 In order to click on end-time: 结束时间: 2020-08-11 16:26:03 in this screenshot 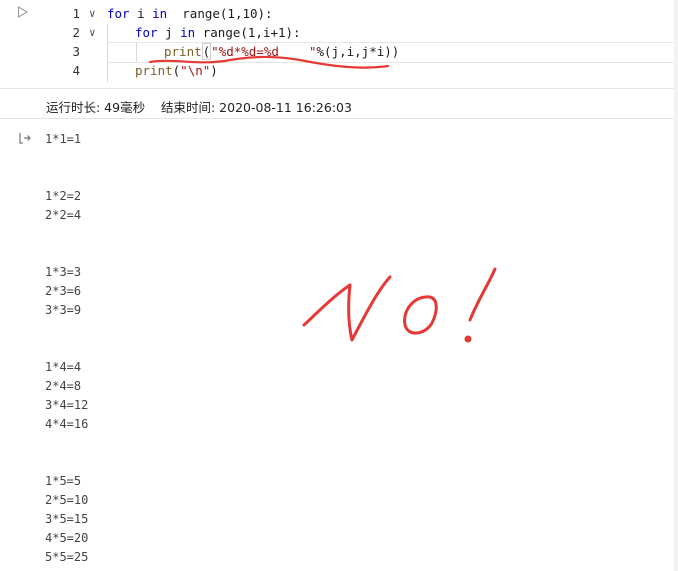, I will do `click(256, 107)`.